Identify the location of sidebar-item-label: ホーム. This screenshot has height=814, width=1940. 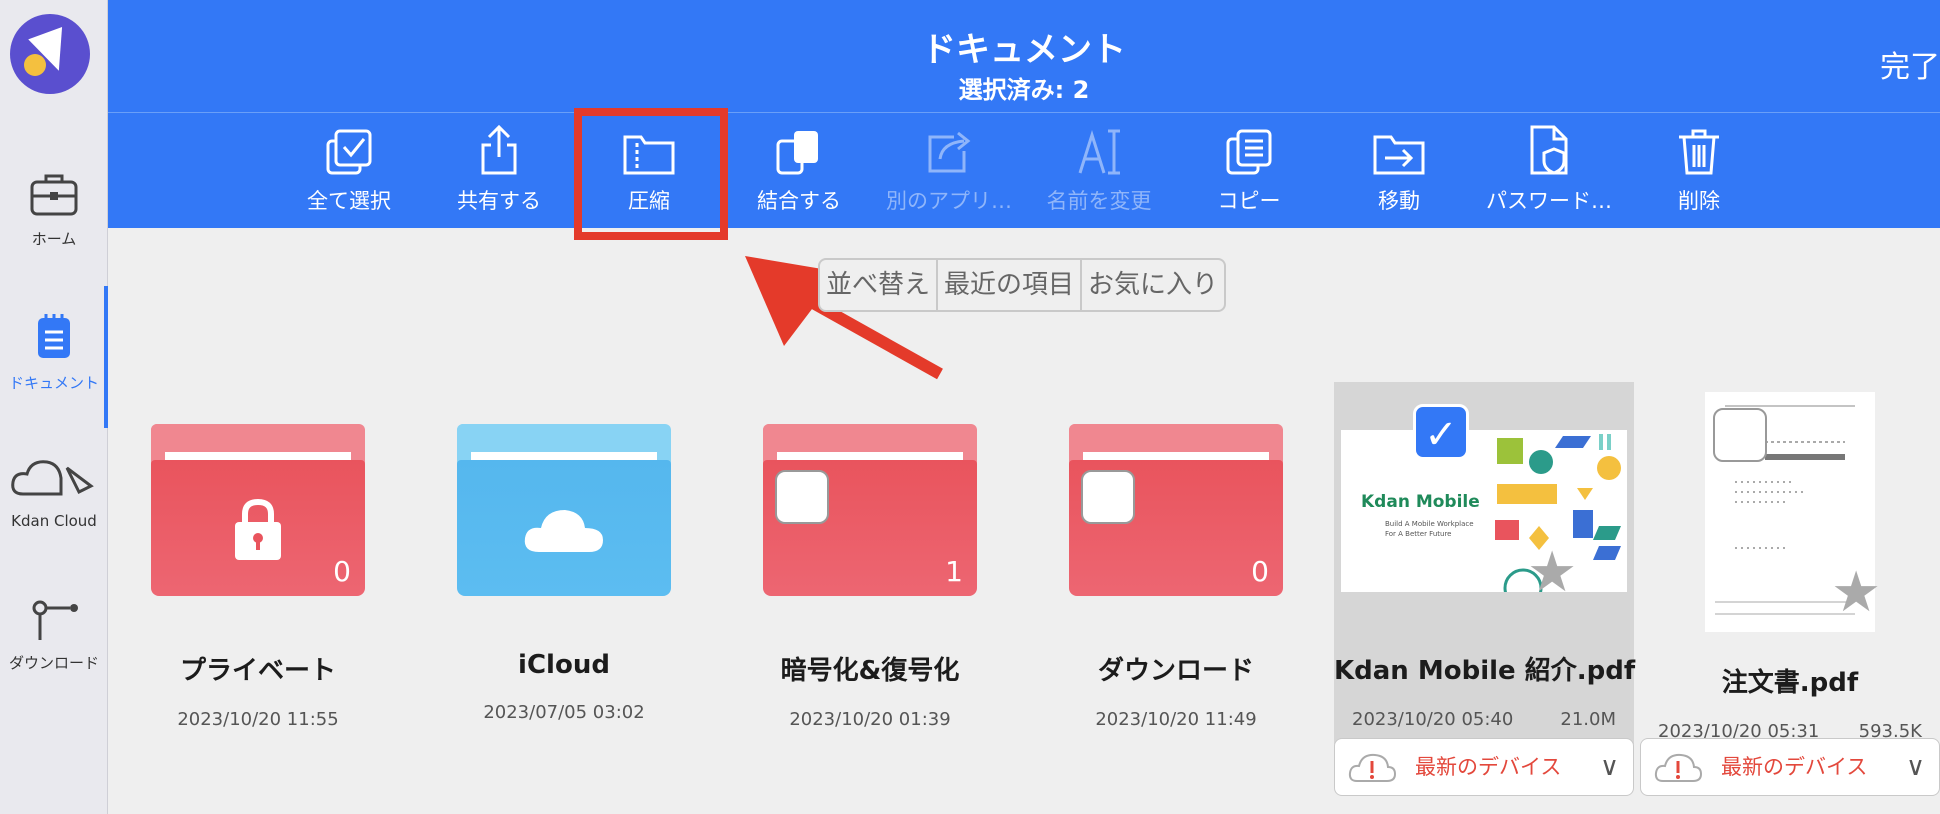
(54, 239).